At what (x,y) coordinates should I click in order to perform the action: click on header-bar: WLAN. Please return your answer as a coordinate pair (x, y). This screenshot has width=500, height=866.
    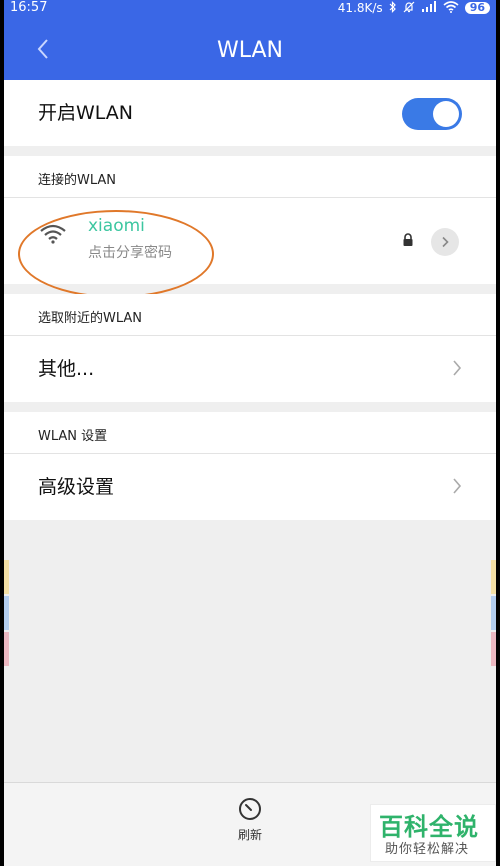
    Looking at the image, I should click on (250, 49).